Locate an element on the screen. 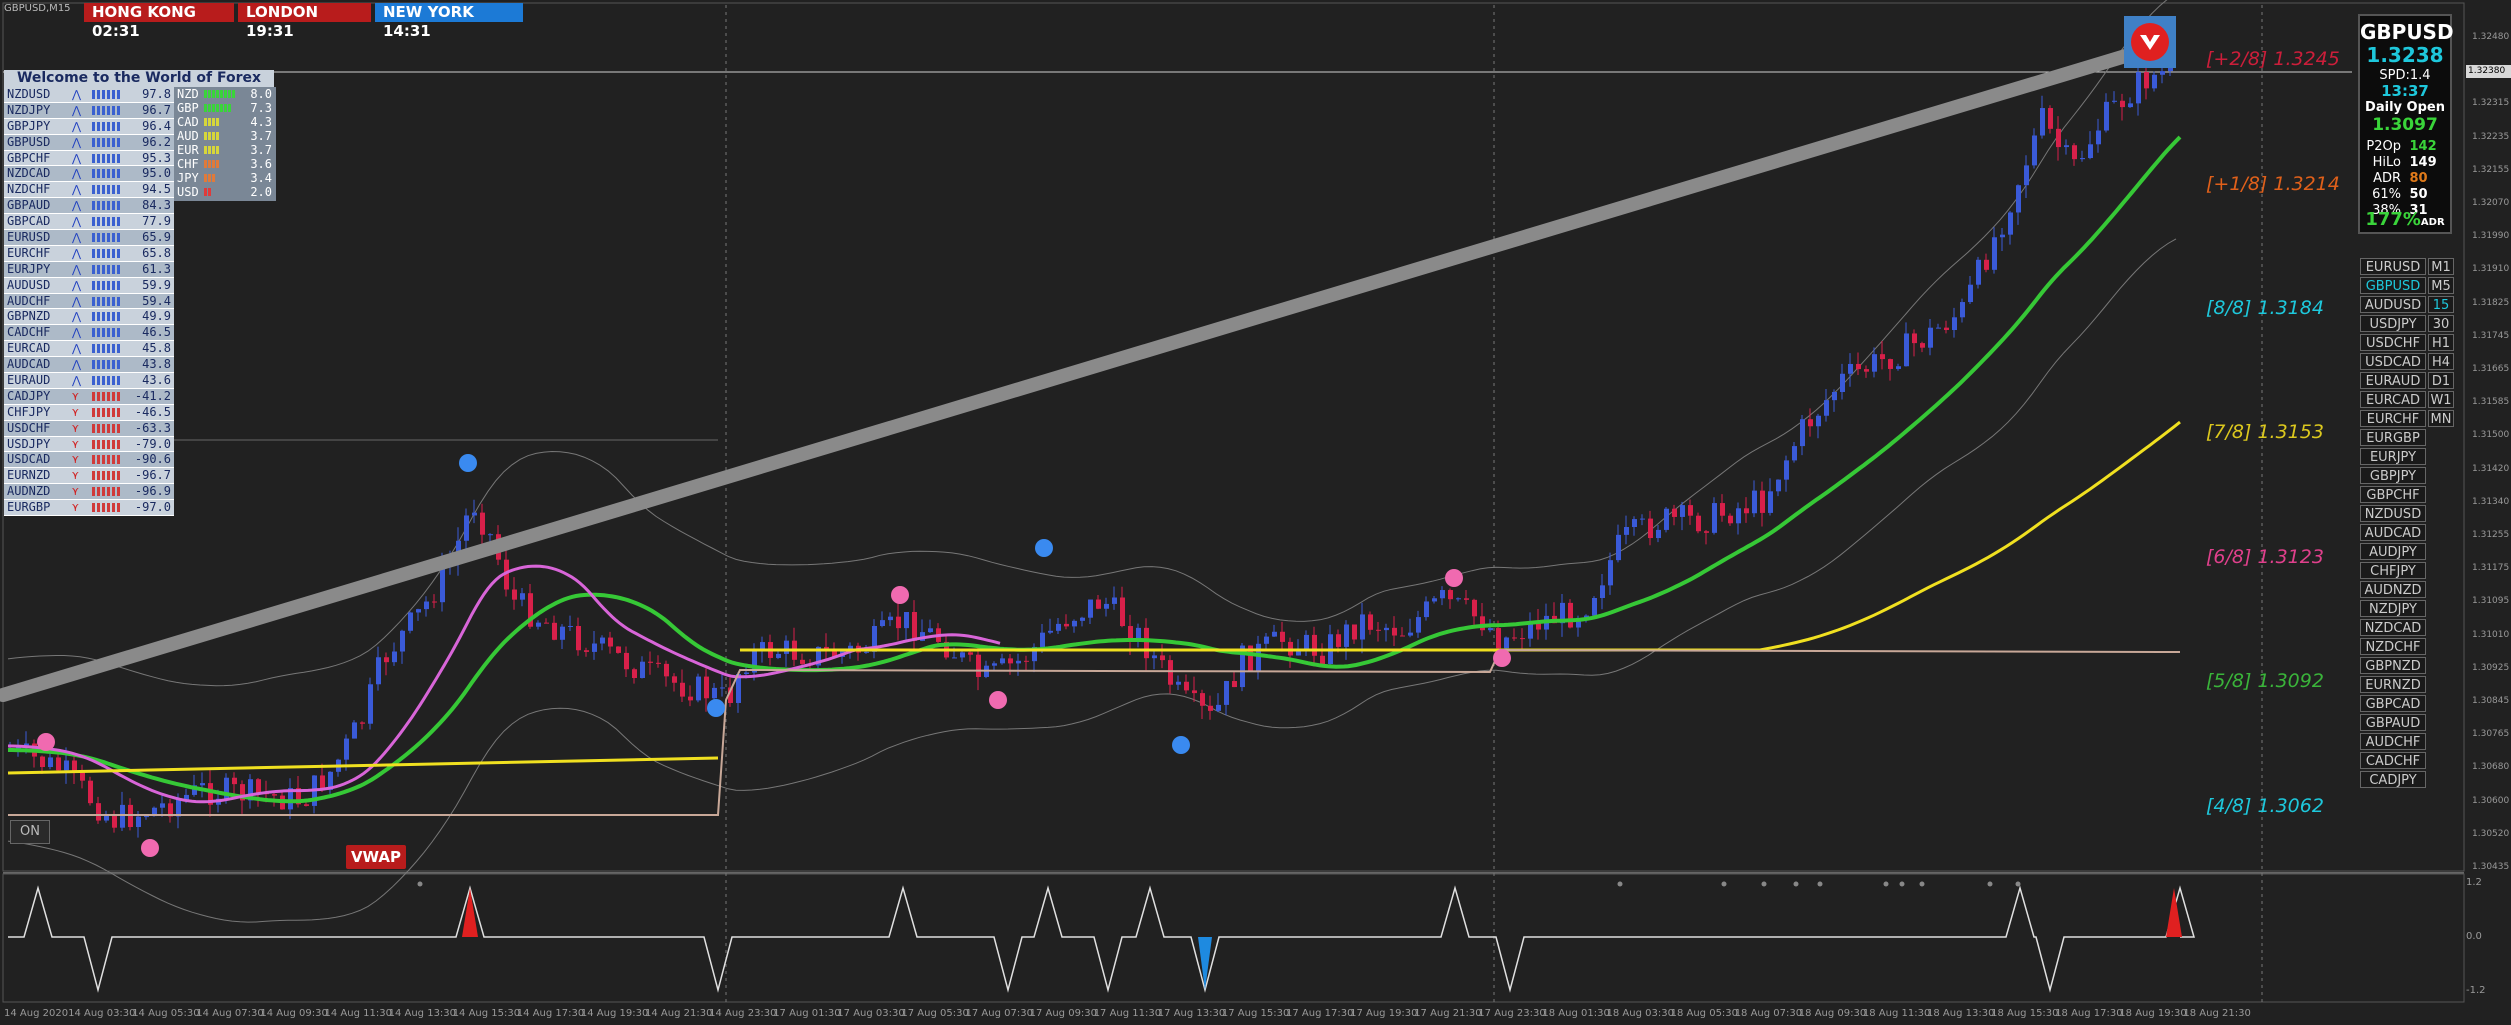  symbol-button-audcad: AUDCAD is located at coordinates (2393, 532).